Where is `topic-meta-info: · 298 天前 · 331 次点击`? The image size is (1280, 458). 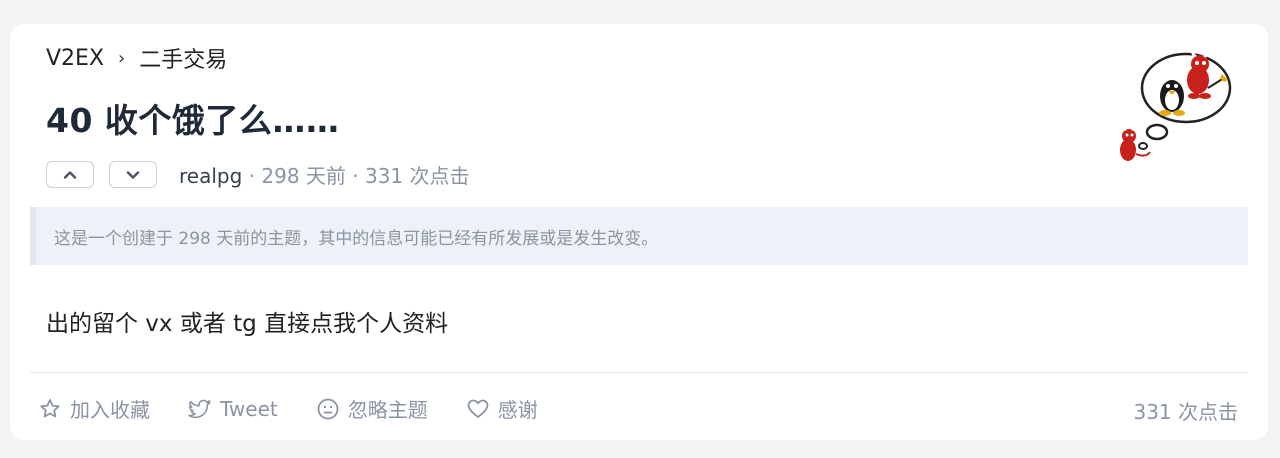 topic-meta-info: · 298 天前 · 331 次点击 is located at coordinates (356, 176).